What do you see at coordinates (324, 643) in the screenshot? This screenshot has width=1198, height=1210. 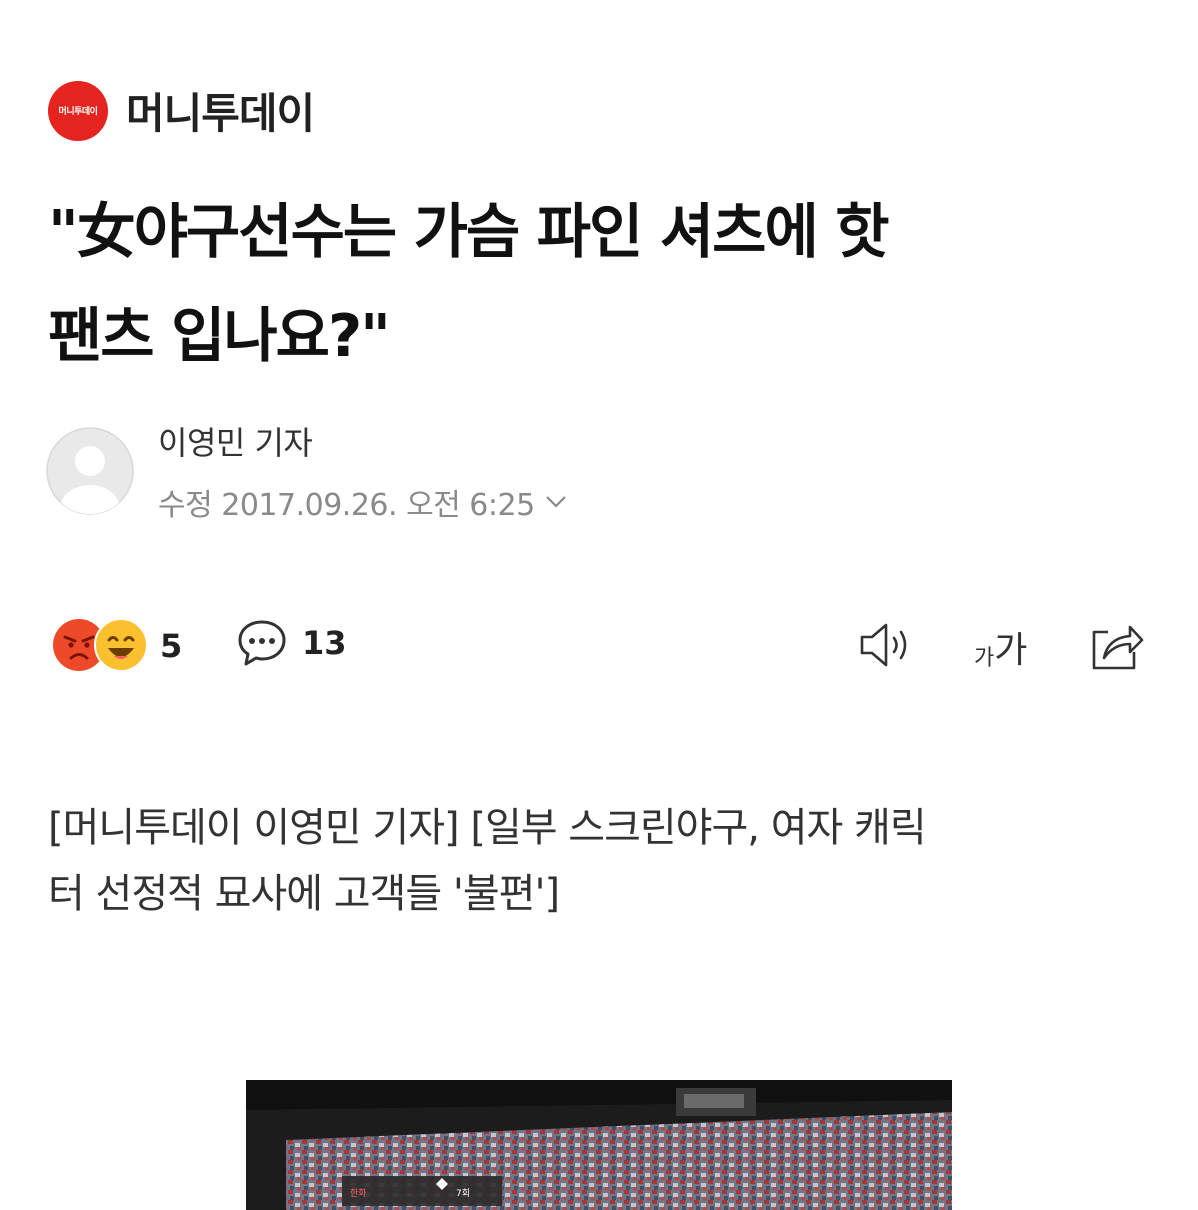 I see `comment-count: 13` at bounding box center [324, 643].